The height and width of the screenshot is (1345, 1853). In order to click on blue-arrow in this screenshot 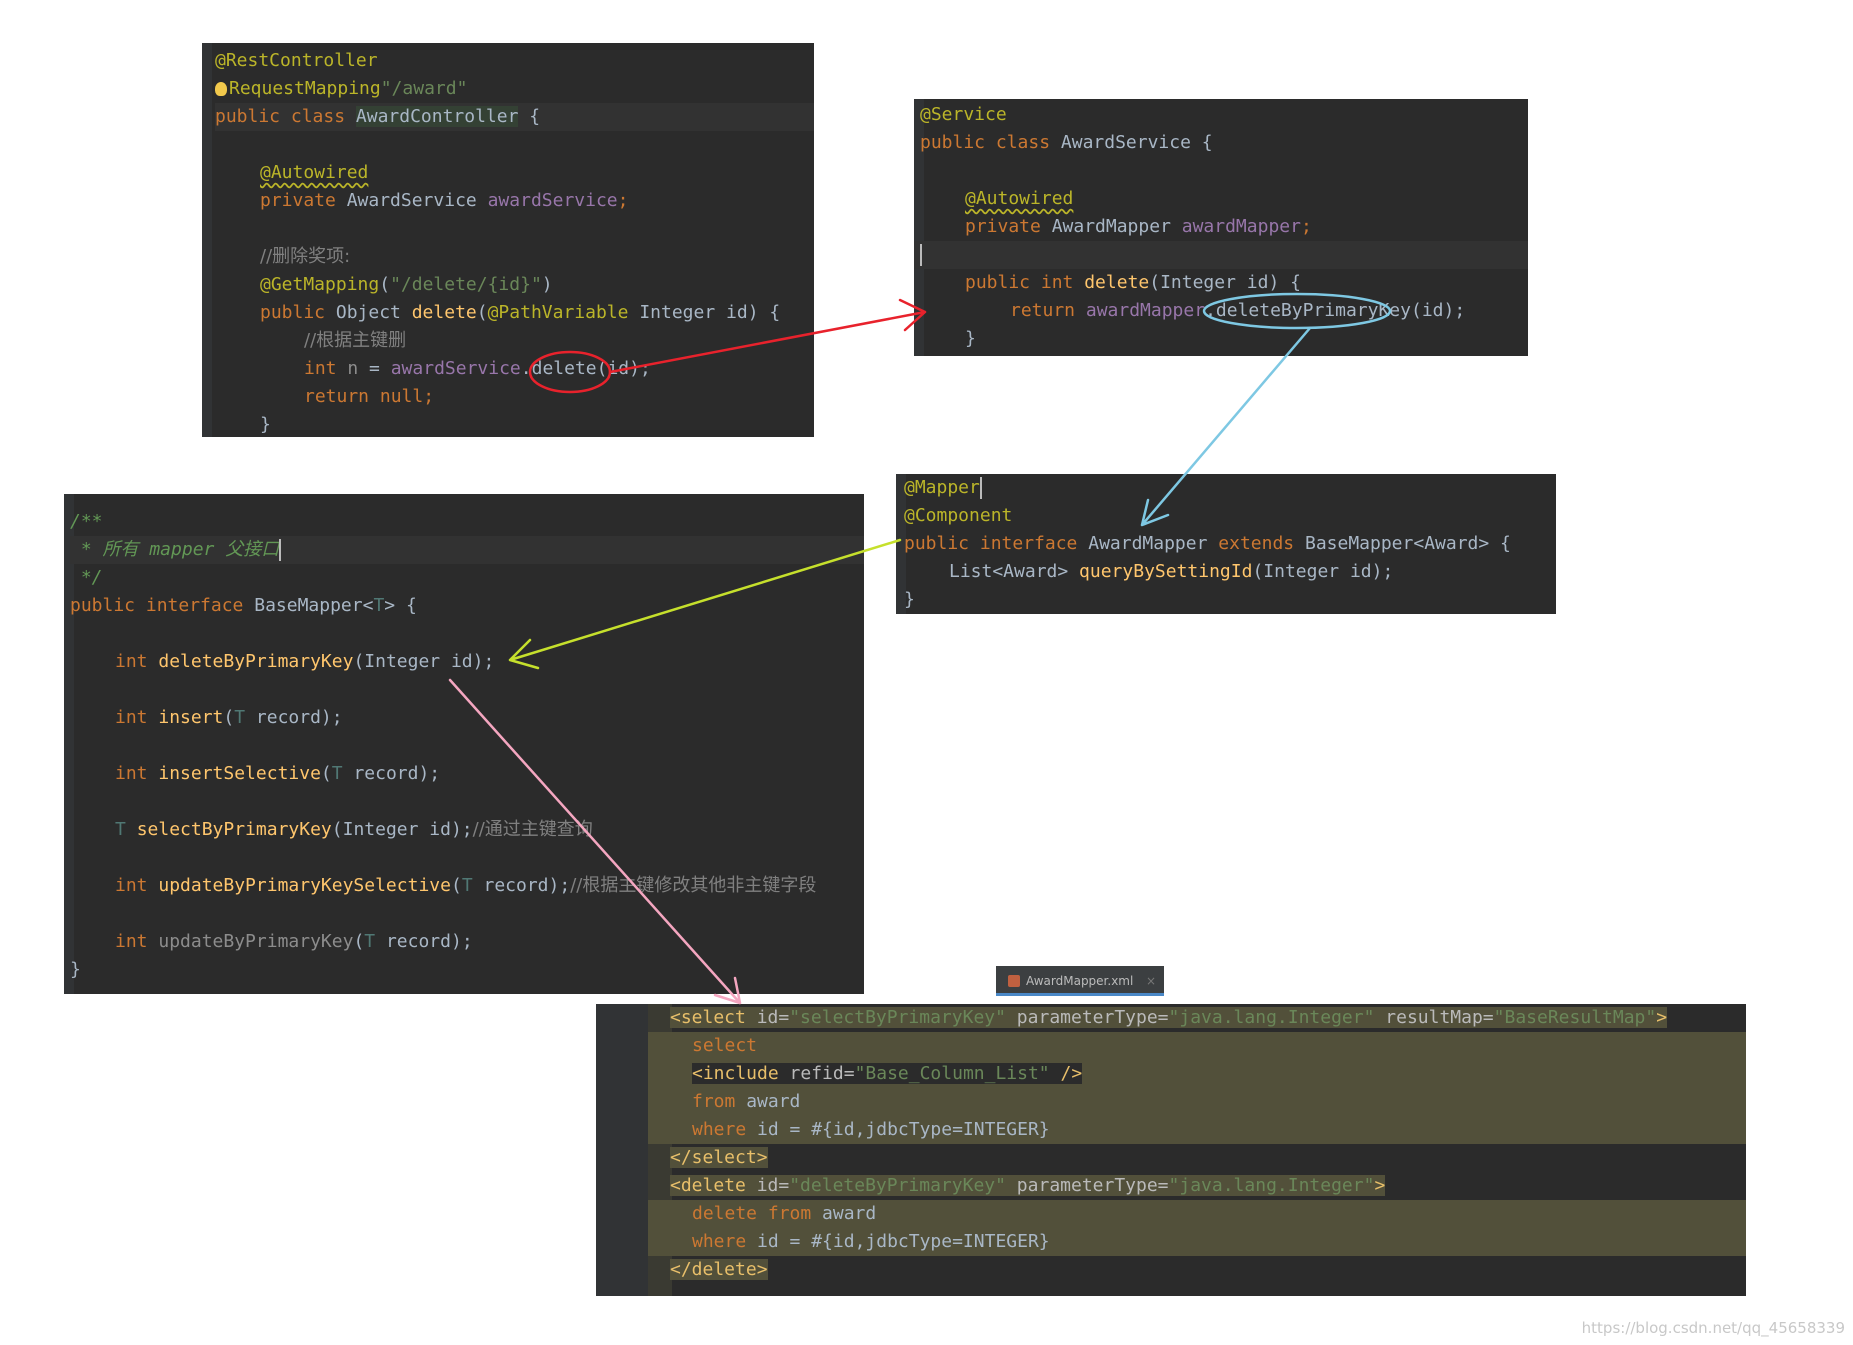, I will do `click(1226, 426)`.